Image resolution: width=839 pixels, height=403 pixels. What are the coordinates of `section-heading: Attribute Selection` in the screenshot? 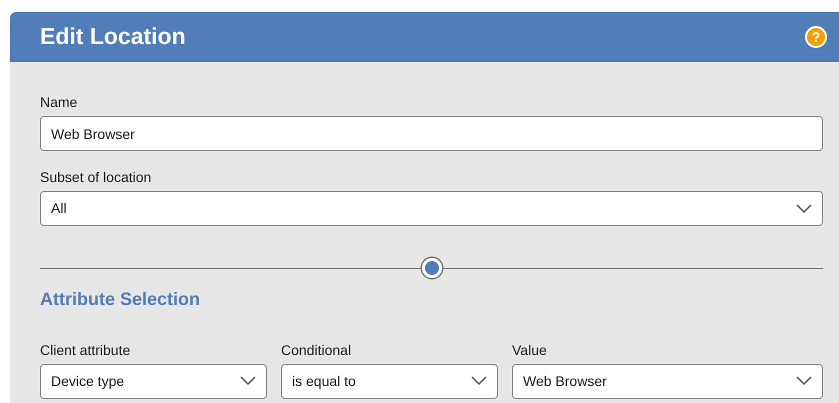 It's located at (121, 300).